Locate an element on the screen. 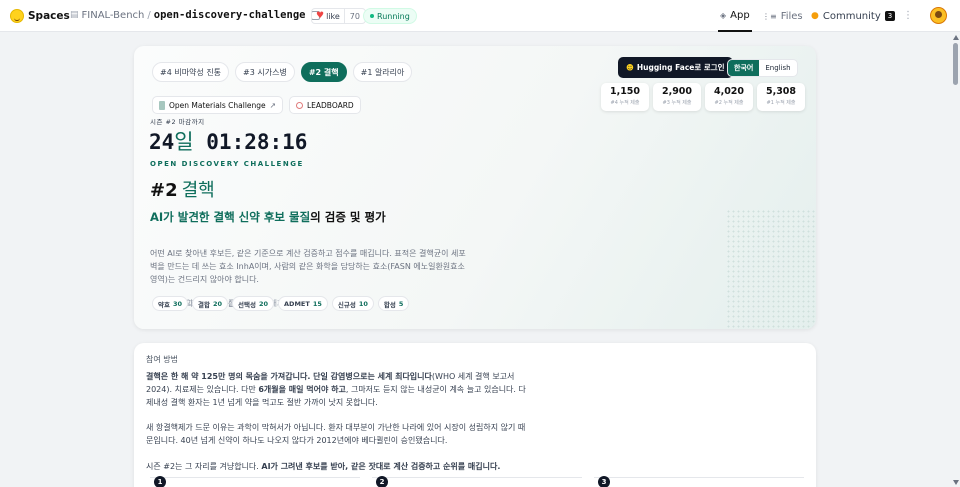  tab-2: #2 결핵 is located at coordinates (323, 72).